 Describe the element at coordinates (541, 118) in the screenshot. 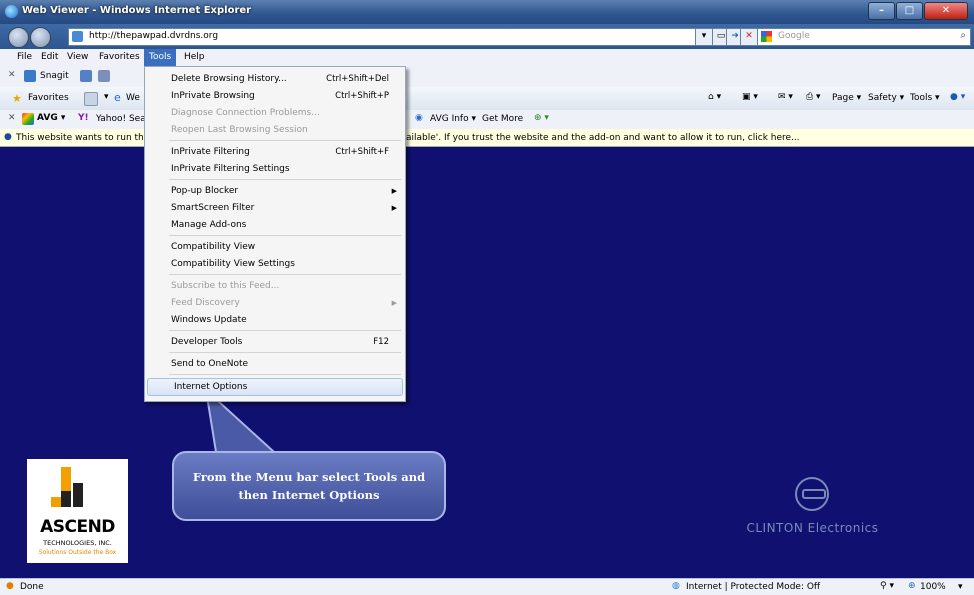

I see `avg-addon-icon: ⊕ ▾` at that location.